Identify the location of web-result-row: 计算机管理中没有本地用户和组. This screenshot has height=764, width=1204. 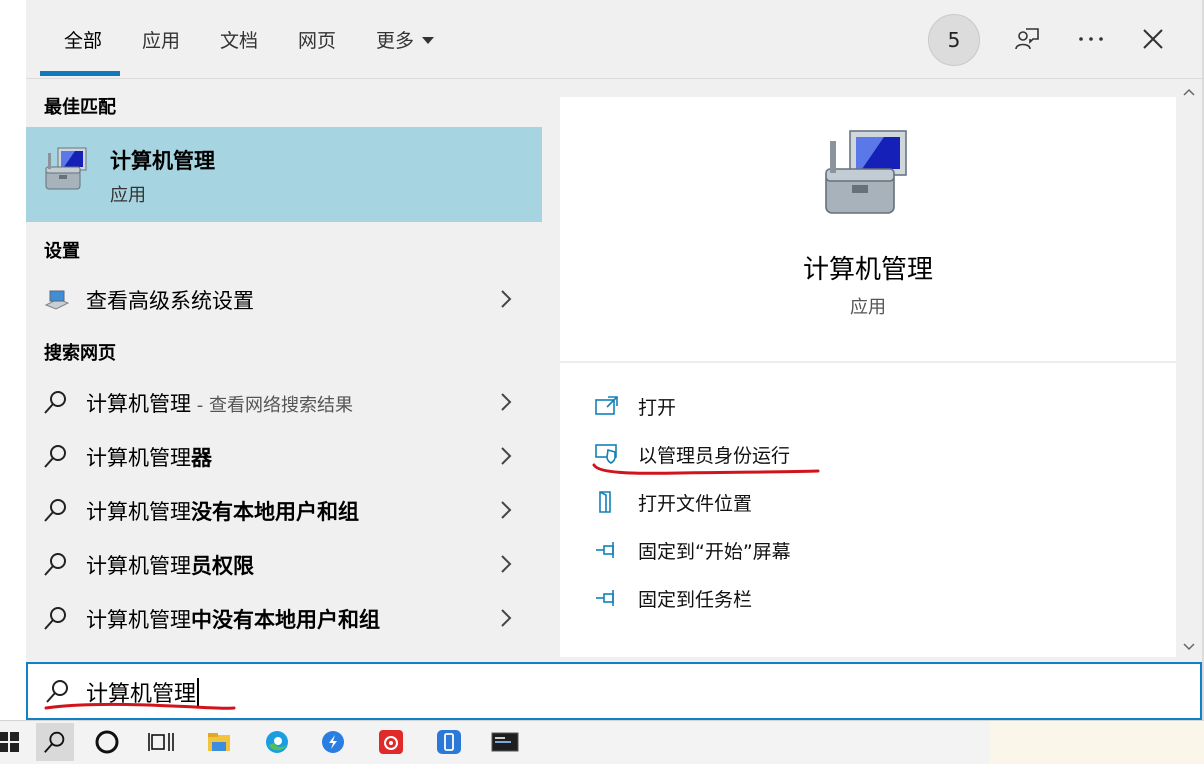
(284, 618).